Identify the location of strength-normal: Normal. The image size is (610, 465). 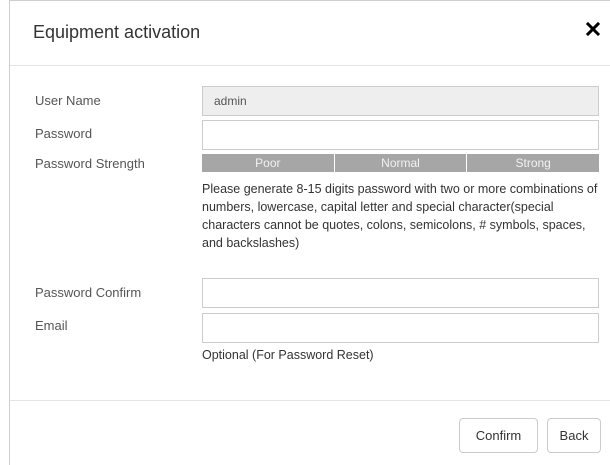
(401, 163).